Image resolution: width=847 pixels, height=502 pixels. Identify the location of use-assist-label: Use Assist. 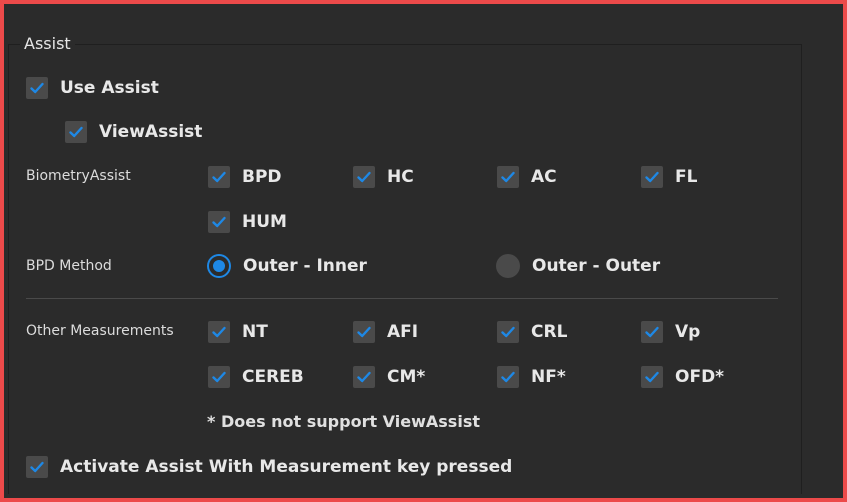
(109, 88).